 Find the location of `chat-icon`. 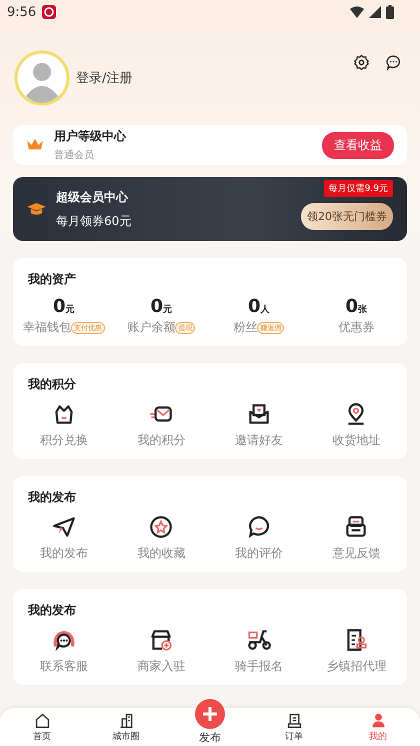

chat-icon is located at coordinates (393, 62).